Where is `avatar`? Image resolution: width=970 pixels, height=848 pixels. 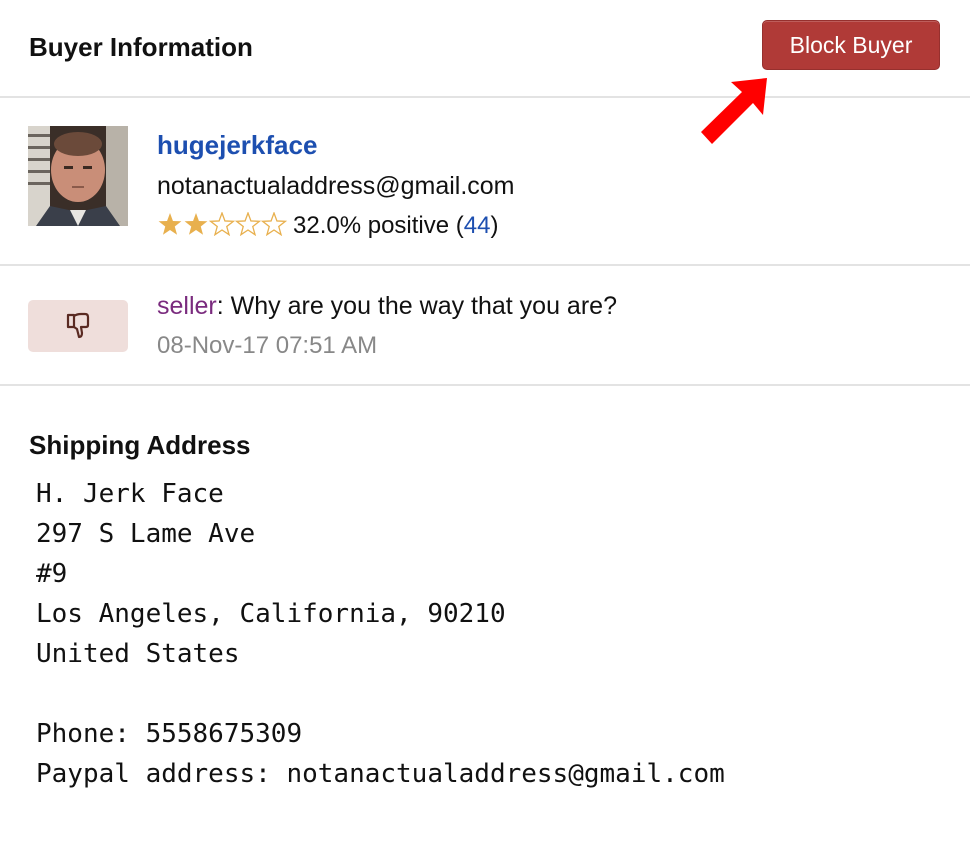 avatar is located at coordinates (78, 176).